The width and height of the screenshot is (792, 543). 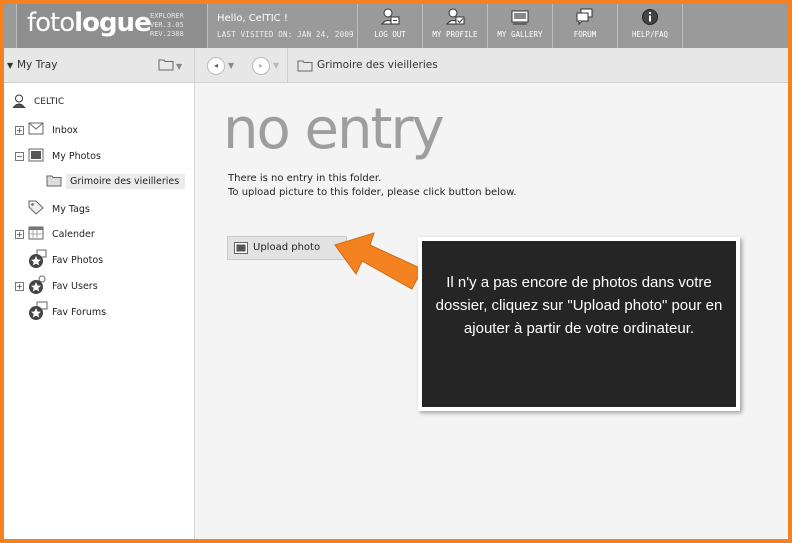 I want to click on calendar-icon, so click(x=36, y=233).